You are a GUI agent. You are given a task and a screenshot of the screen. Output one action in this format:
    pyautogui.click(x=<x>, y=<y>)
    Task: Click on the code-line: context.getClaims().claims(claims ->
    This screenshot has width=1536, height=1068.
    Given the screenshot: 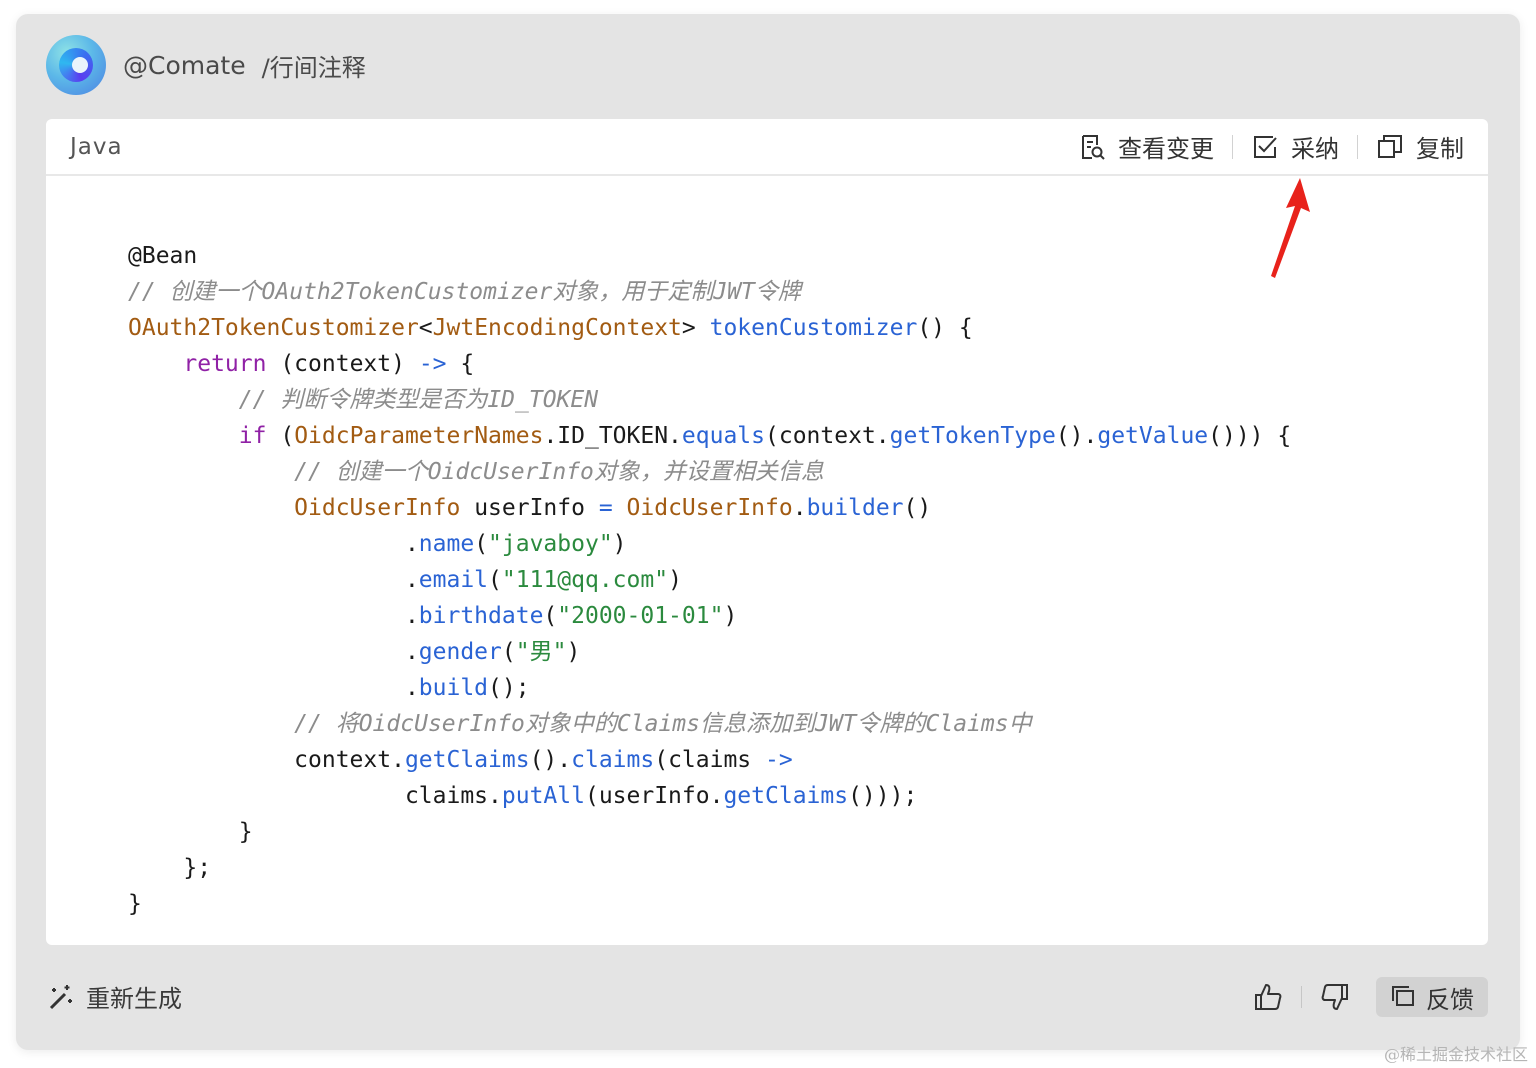 What is the action you would take?
    pyautogui.click(x=460, y=760)
    